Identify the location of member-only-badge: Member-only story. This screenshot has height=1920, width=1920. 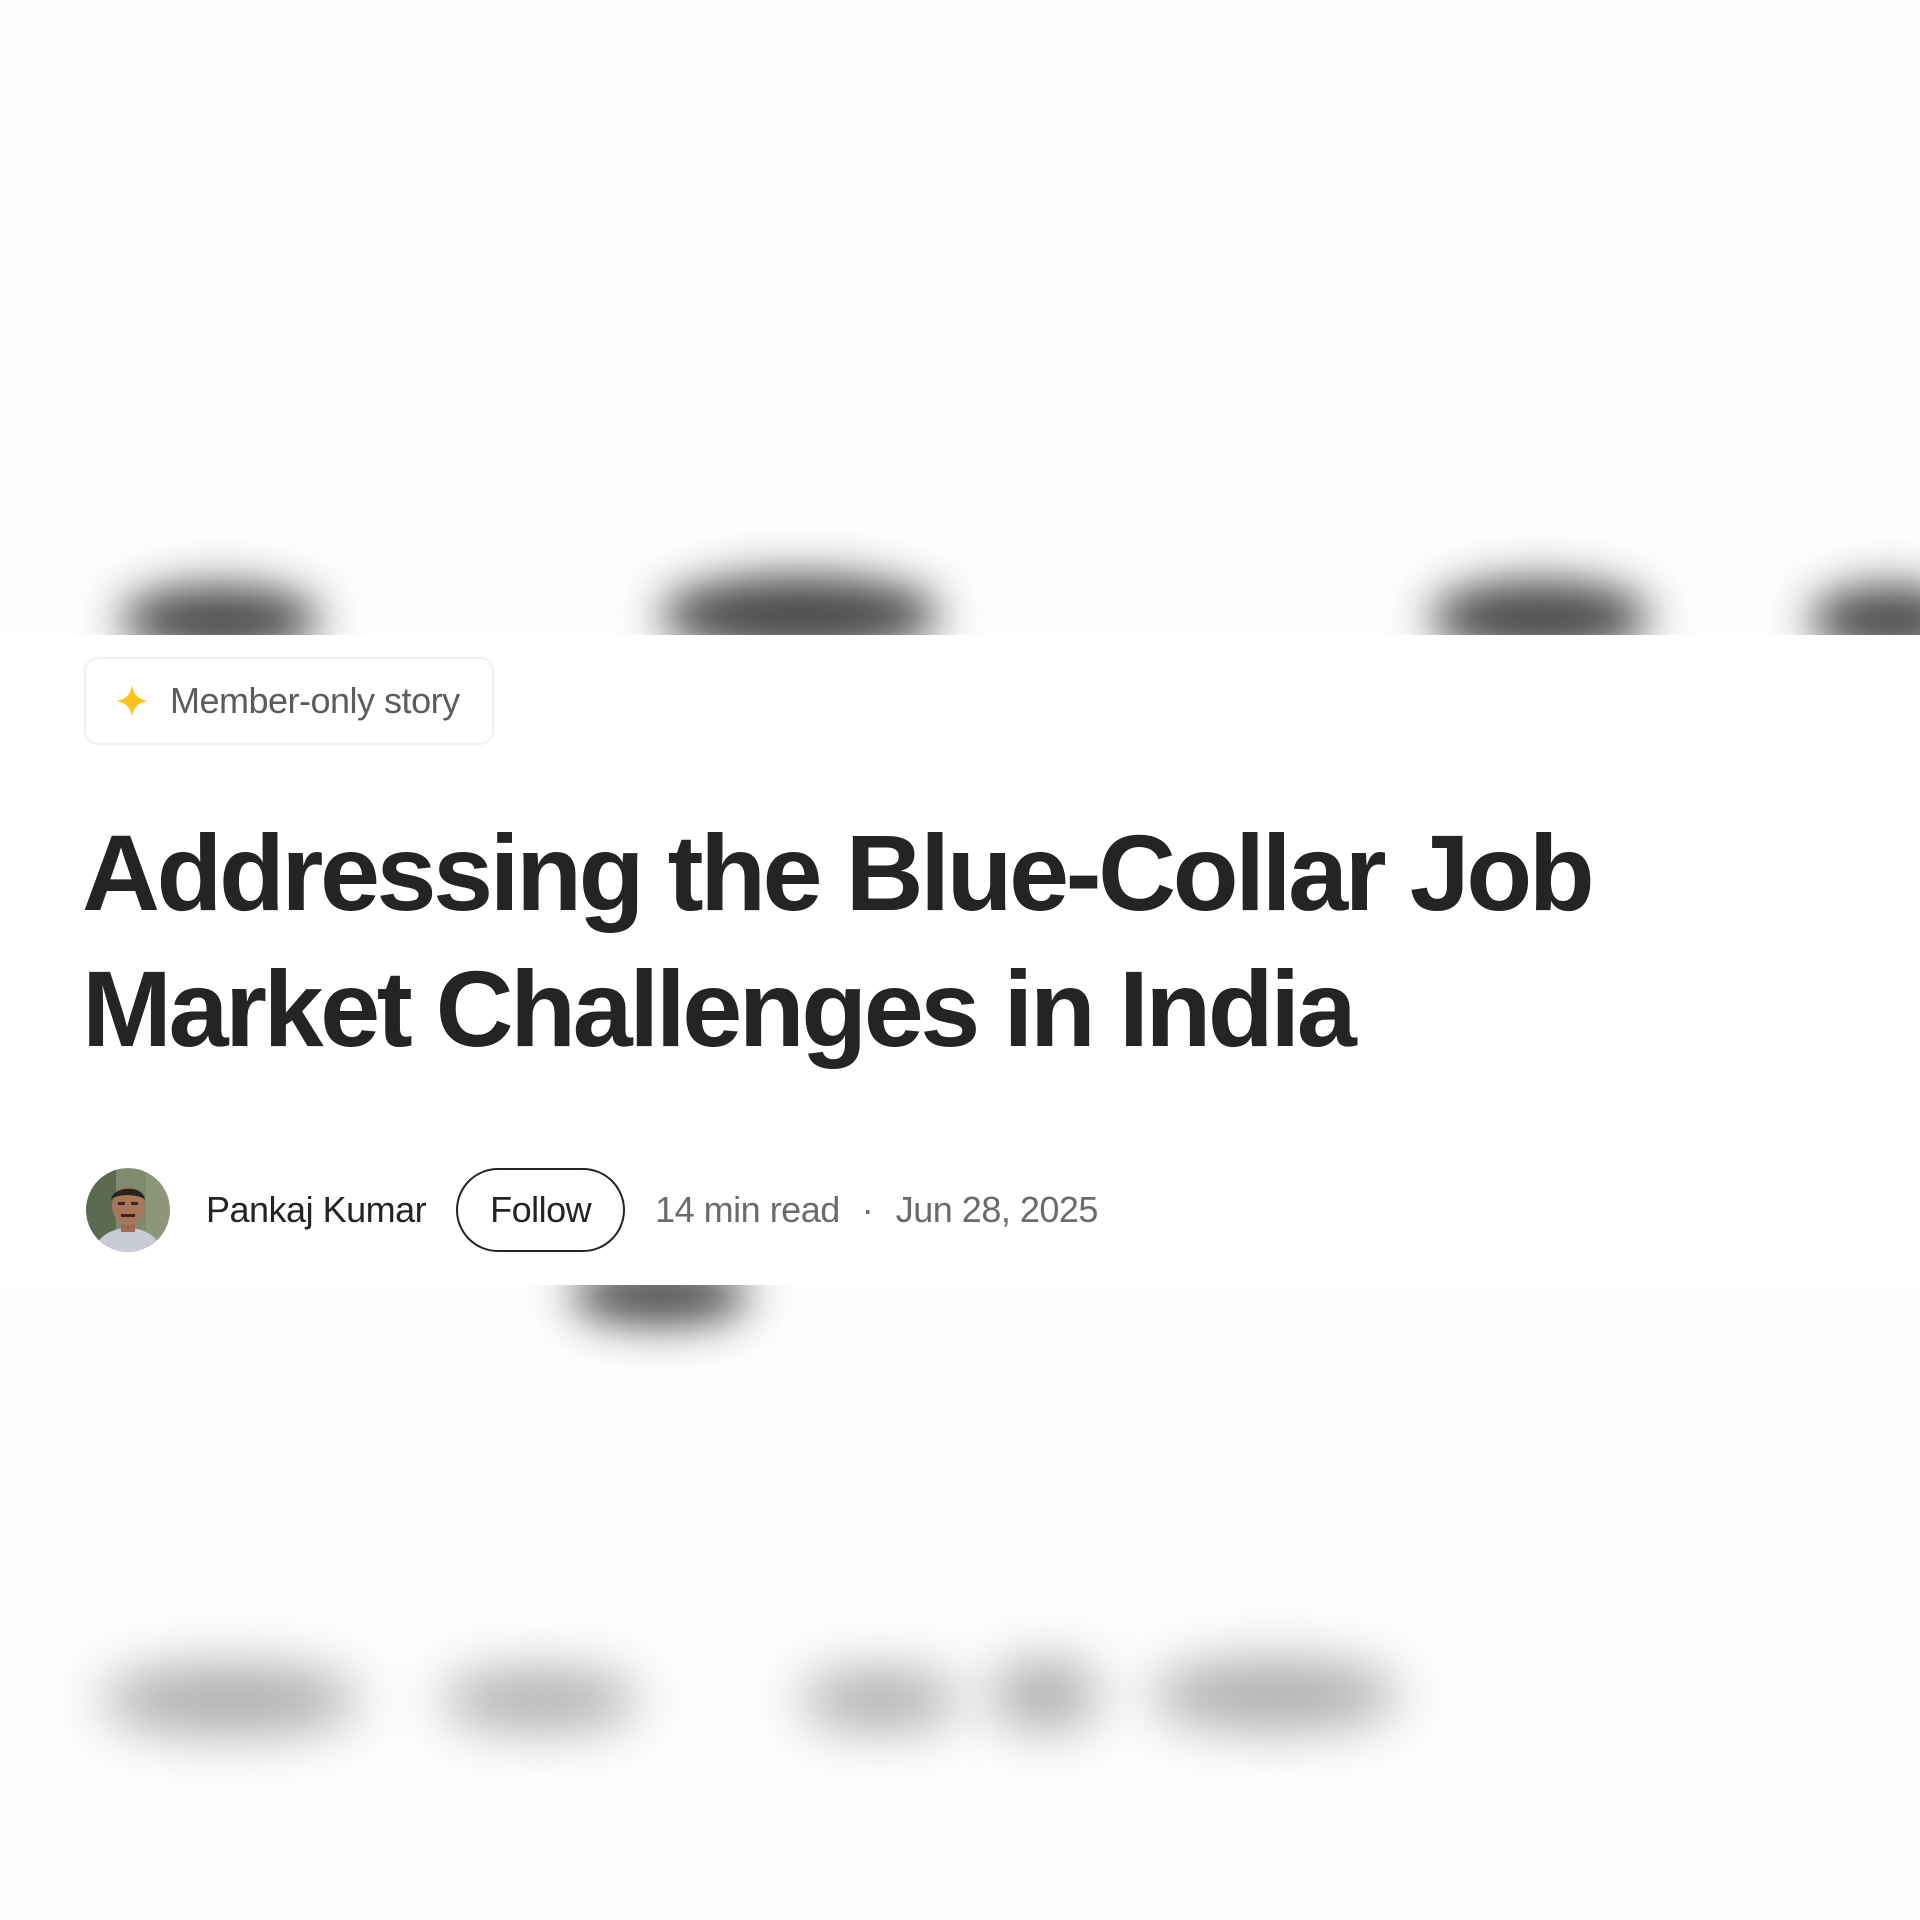
(289, 701).